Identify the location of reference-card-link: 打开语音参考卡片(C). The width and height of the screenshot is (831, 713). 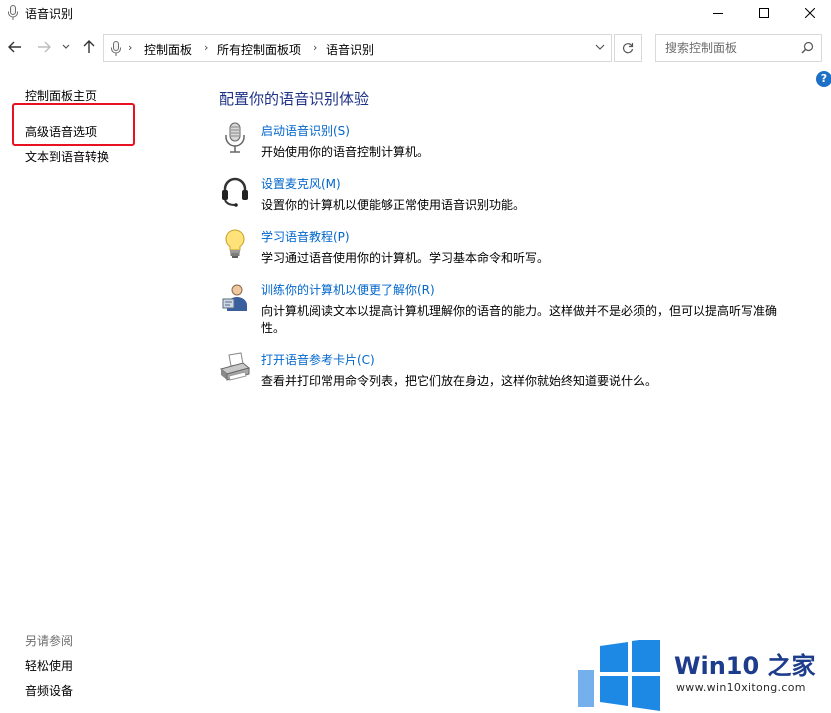
(318, 359).